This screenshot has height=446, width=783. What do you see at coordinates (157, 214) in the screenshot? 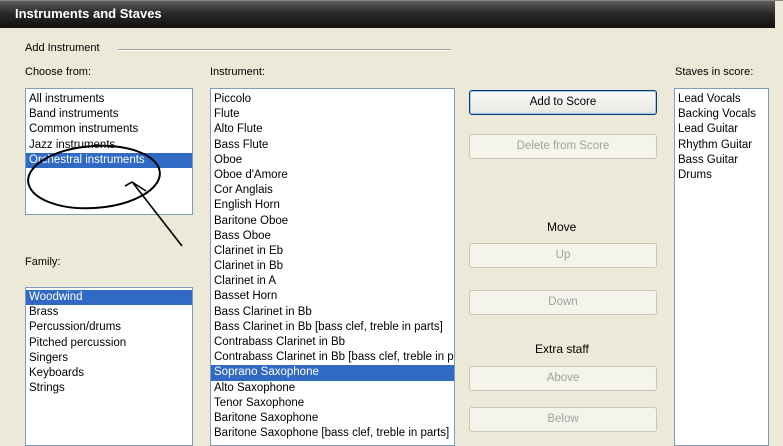
I see `annotation-arrow-shaft` at bounding box center [157, 214].